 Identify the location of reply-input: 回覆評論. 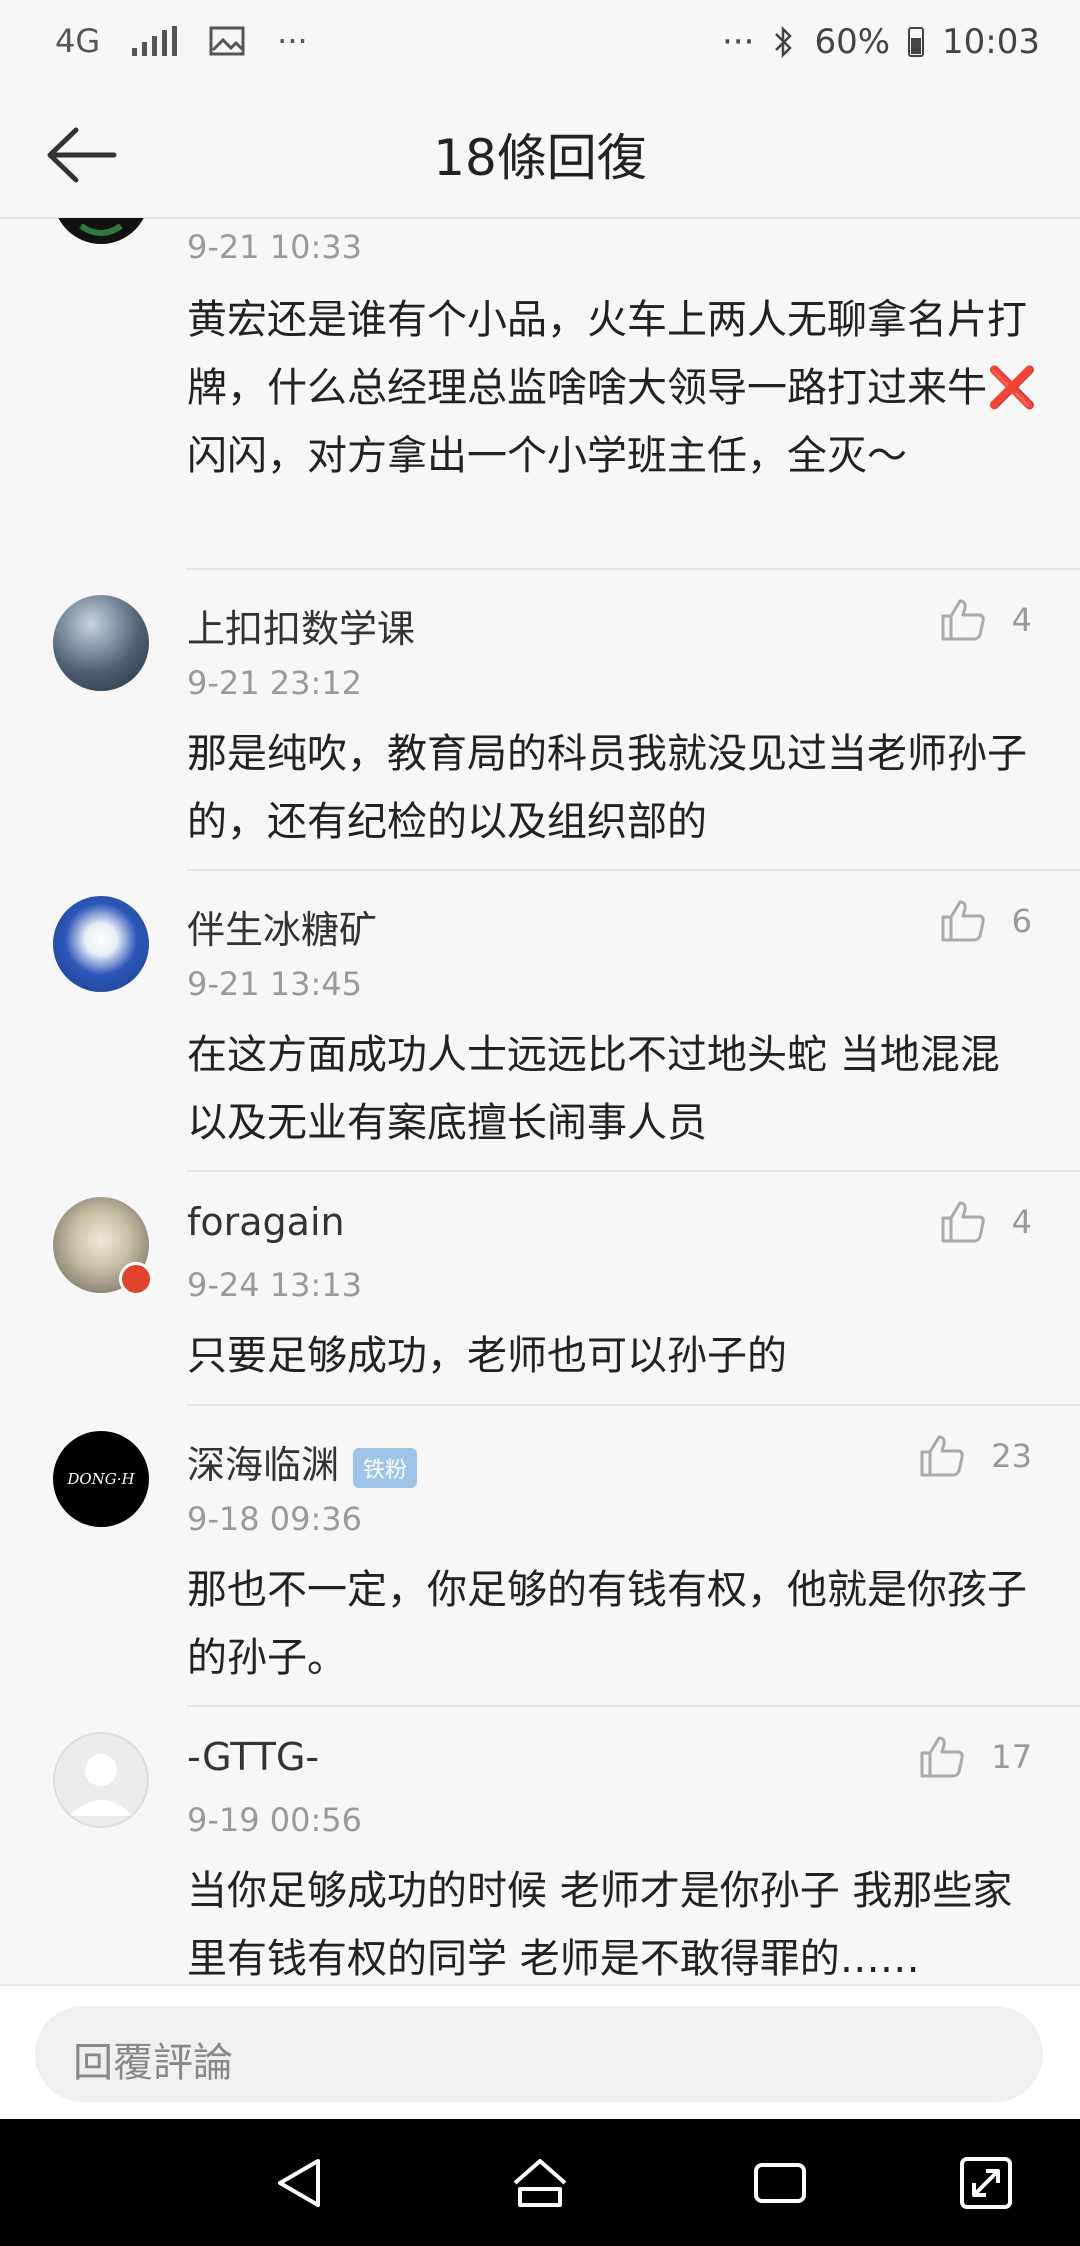
(539, 2054).